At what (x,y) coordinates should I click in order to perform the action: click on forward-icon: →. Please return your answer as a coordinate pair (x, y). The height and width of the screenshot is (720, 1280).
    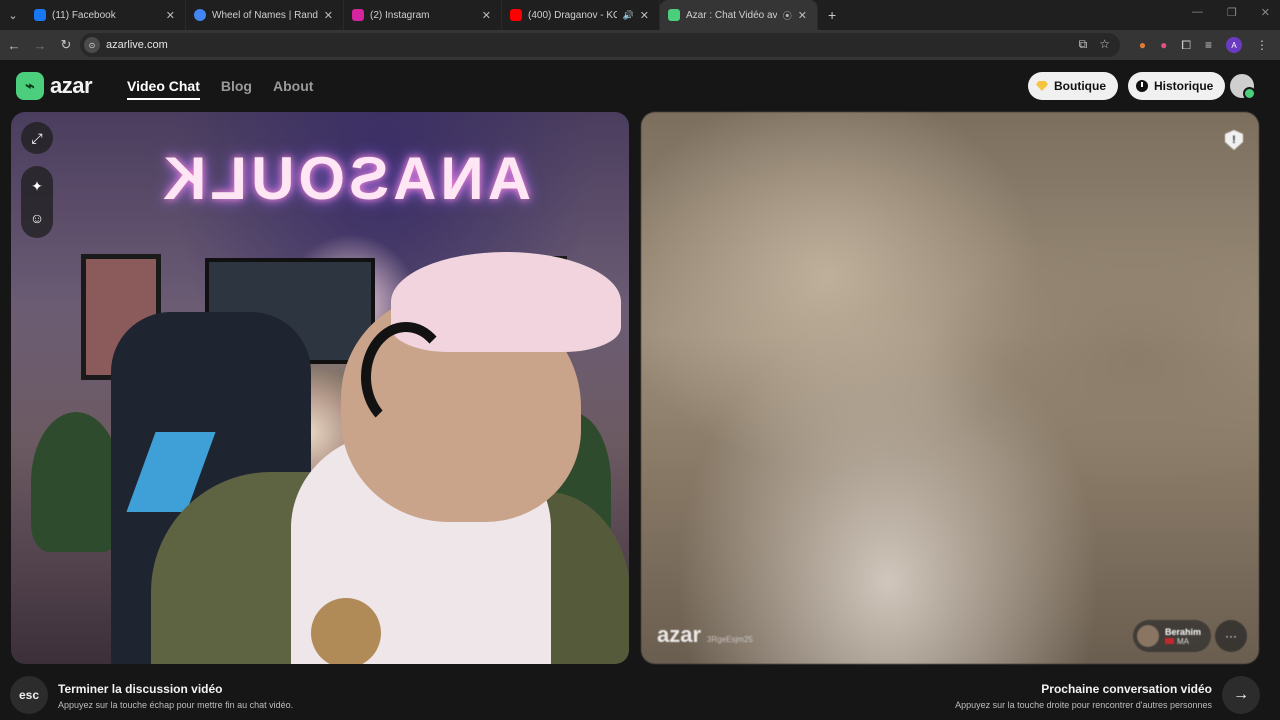
    Looking at the image, I should click on (40, 45).